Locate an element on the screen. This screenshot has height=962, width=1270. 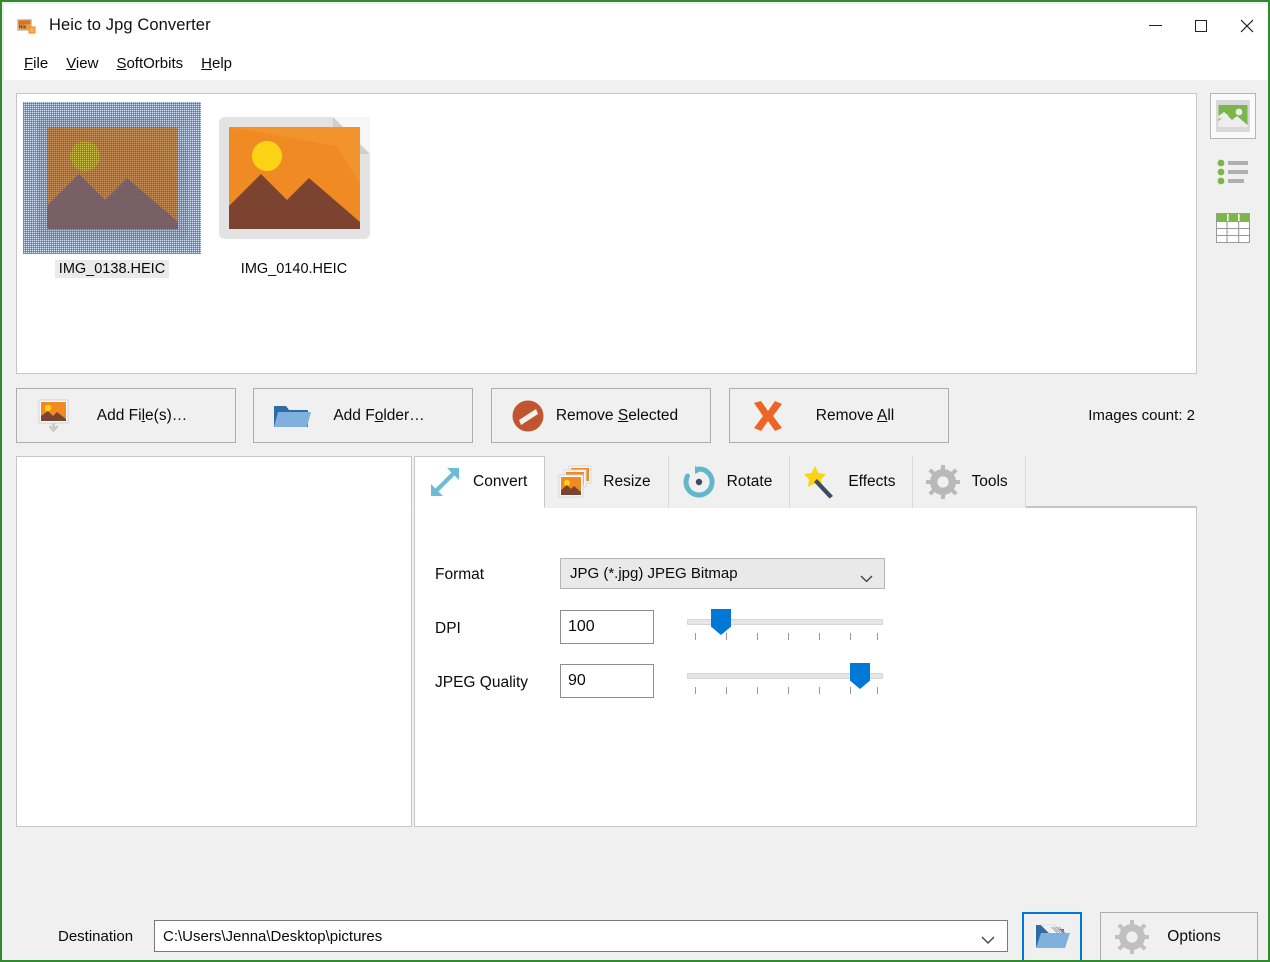
images-count-label: Images count: 2 is located at coordinates (1141, 415).